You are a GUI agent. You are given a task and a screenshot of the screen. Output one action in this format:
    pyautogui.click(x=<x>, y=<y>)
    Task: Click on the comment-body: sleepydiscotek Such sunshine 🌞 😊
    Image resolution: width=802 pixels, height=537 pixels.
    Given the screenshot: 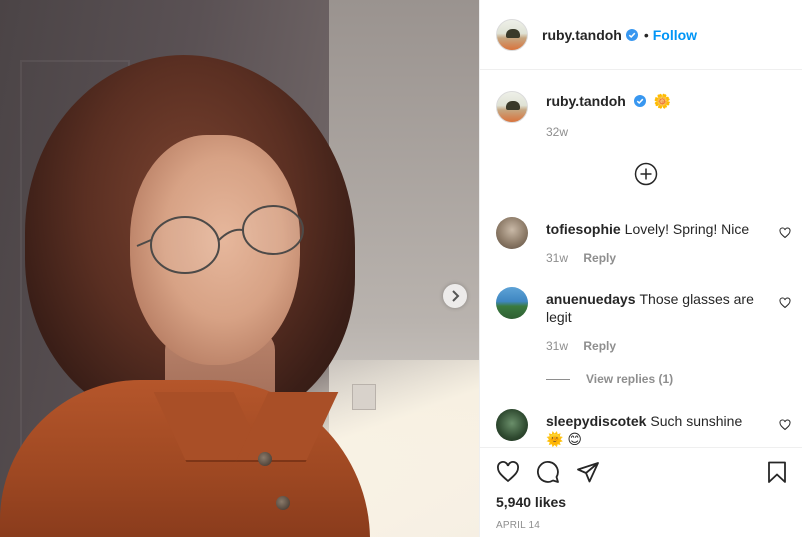 What is the action you would take?
    pyautogui.click(x=653, y=429)
    